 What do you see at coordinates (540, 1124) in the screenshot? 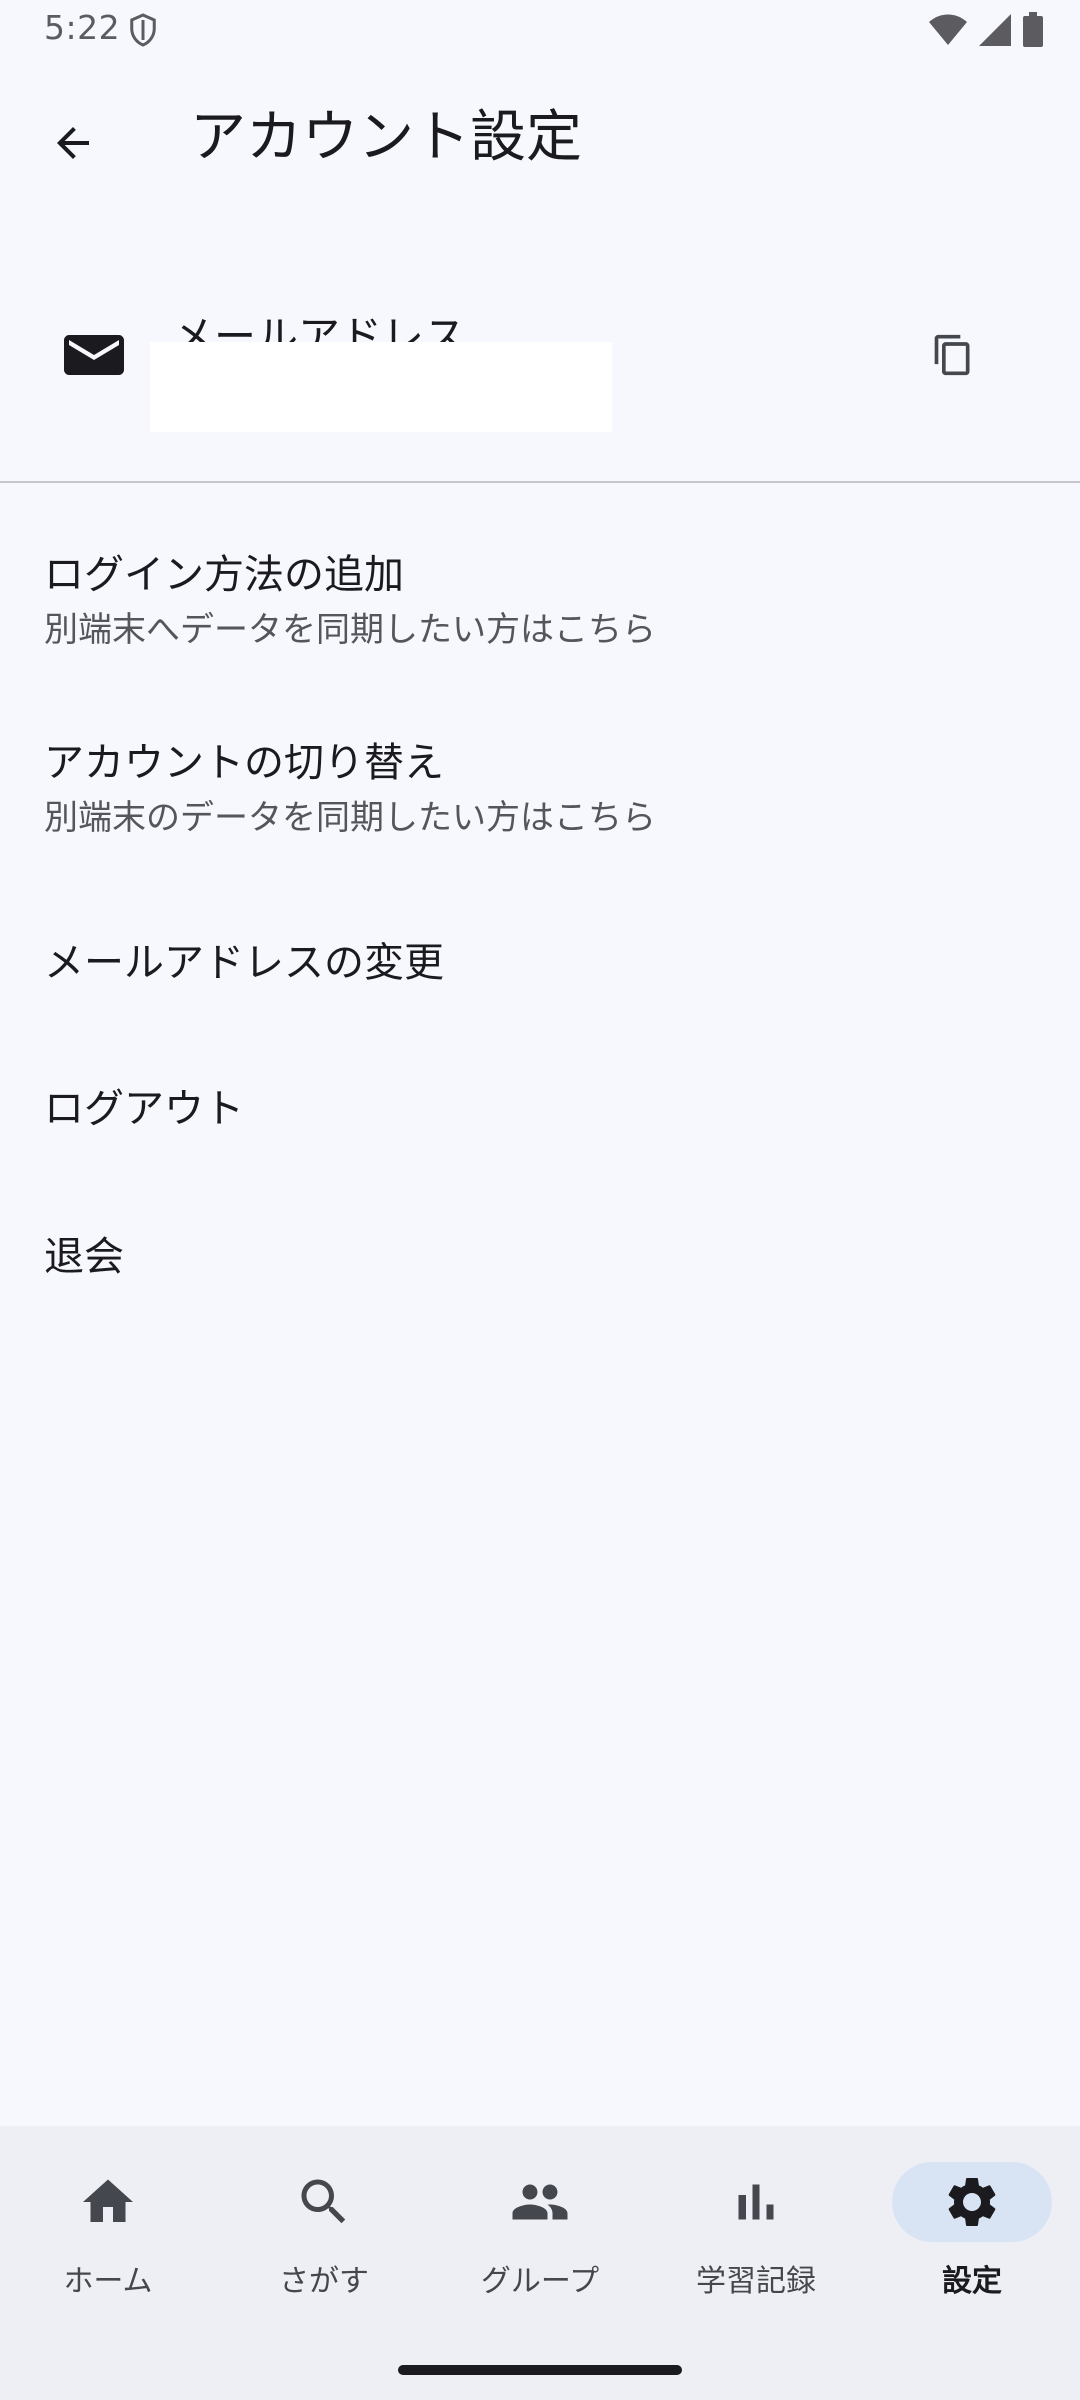
I see `menu-item-logout: ログアウト` at bounding box center [540, 1124].